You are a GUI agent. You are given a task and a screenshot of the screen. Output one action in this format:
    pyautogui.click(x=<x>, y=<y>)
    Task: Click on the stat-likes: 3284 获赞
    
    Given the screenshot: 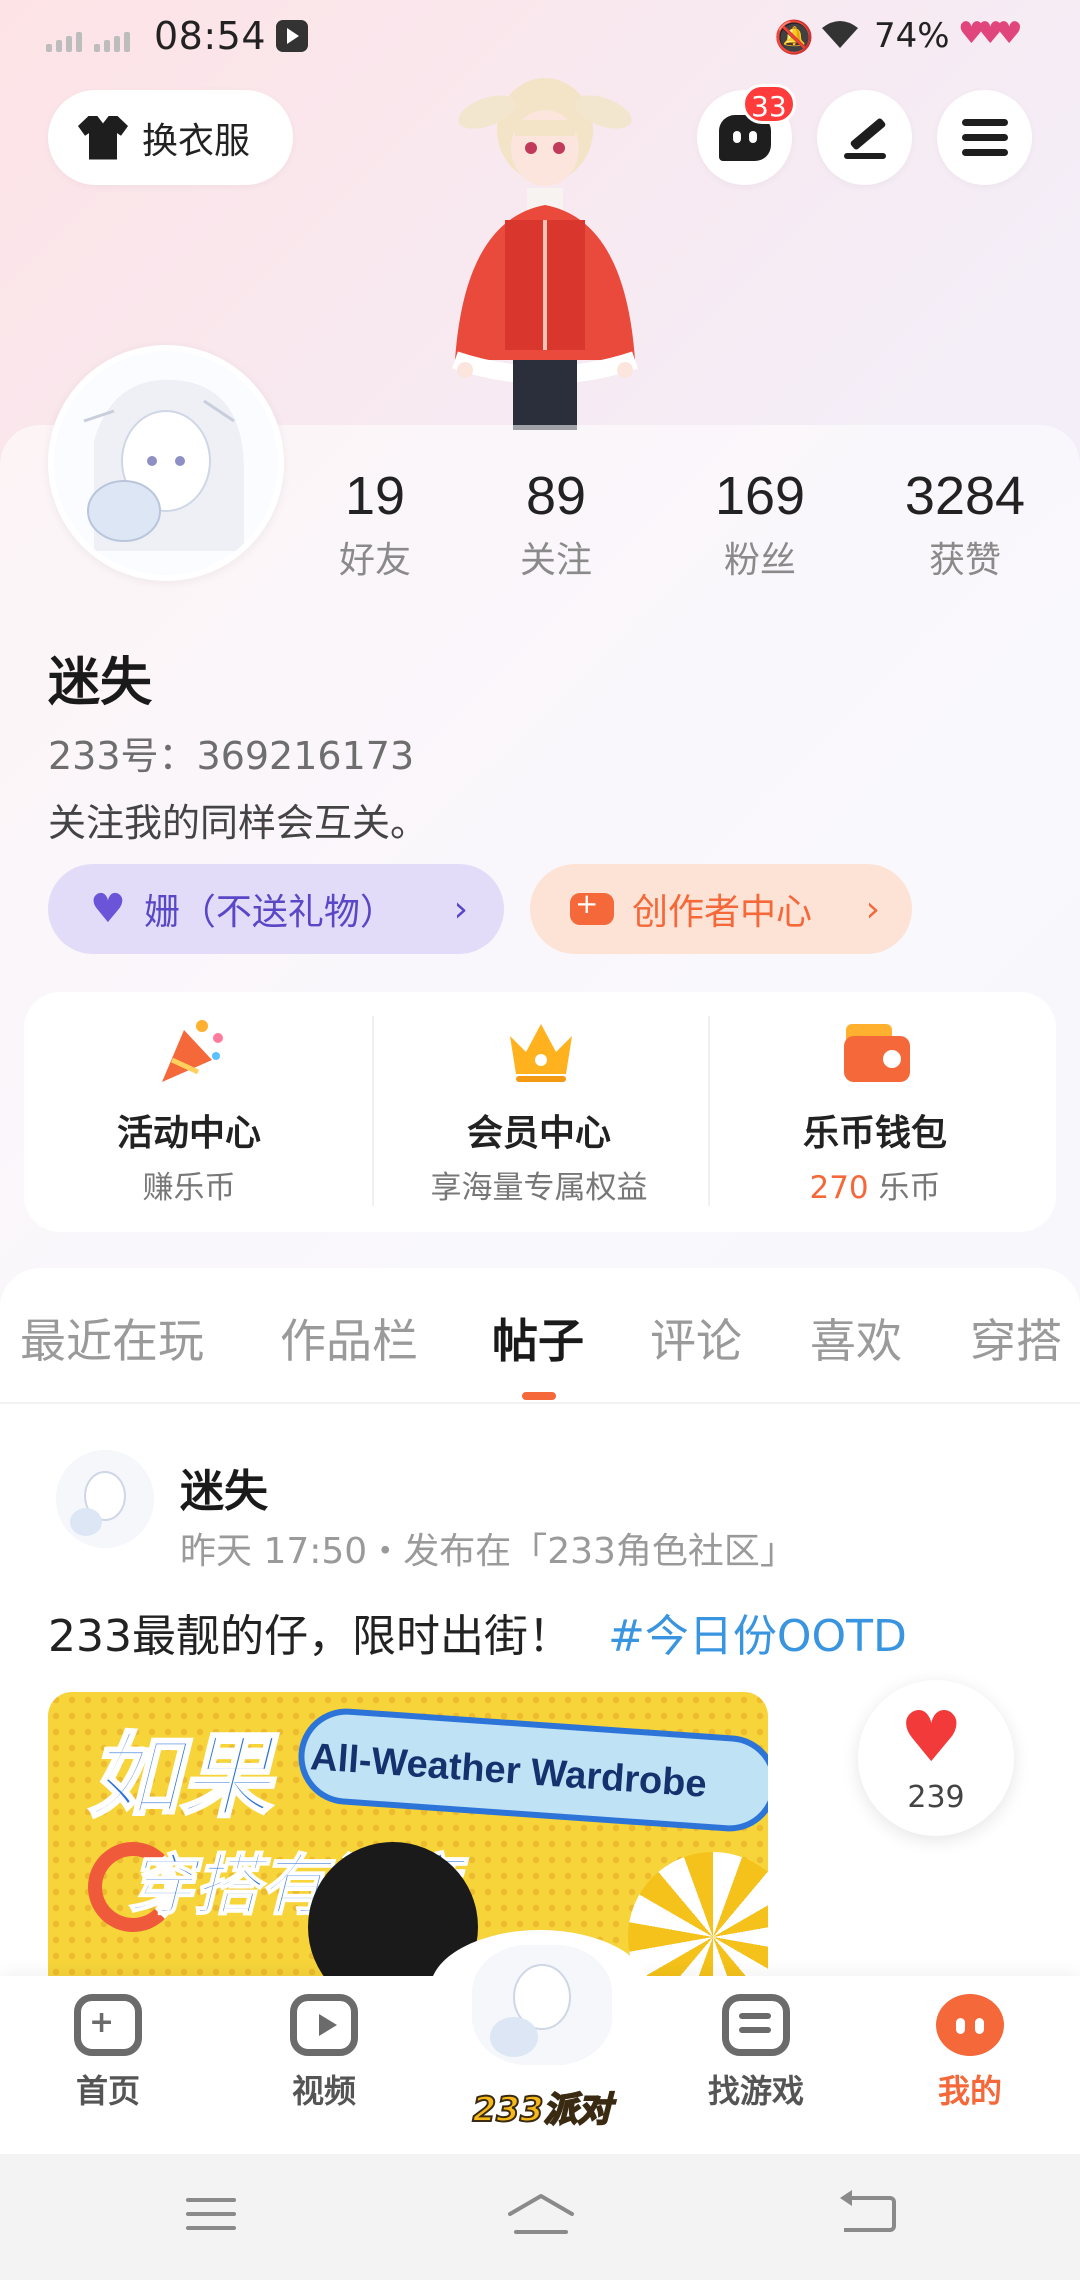 What is the action you would take?
    pyautogui.click(x=965, y=524)
    